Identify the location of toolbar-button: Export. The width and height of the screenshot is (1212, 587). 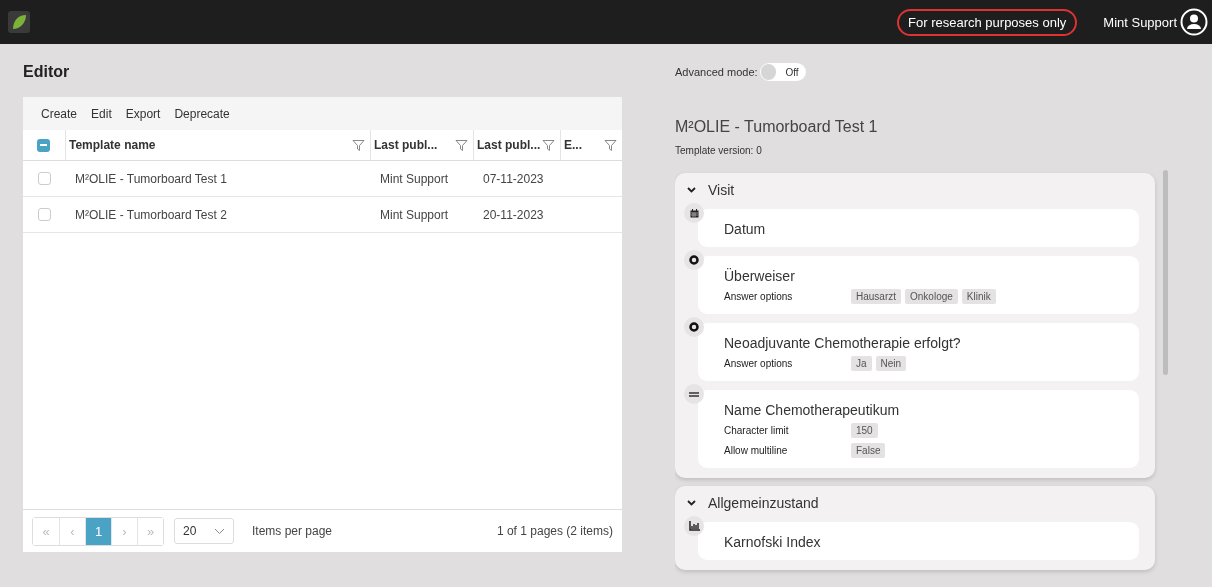
(143, 113).